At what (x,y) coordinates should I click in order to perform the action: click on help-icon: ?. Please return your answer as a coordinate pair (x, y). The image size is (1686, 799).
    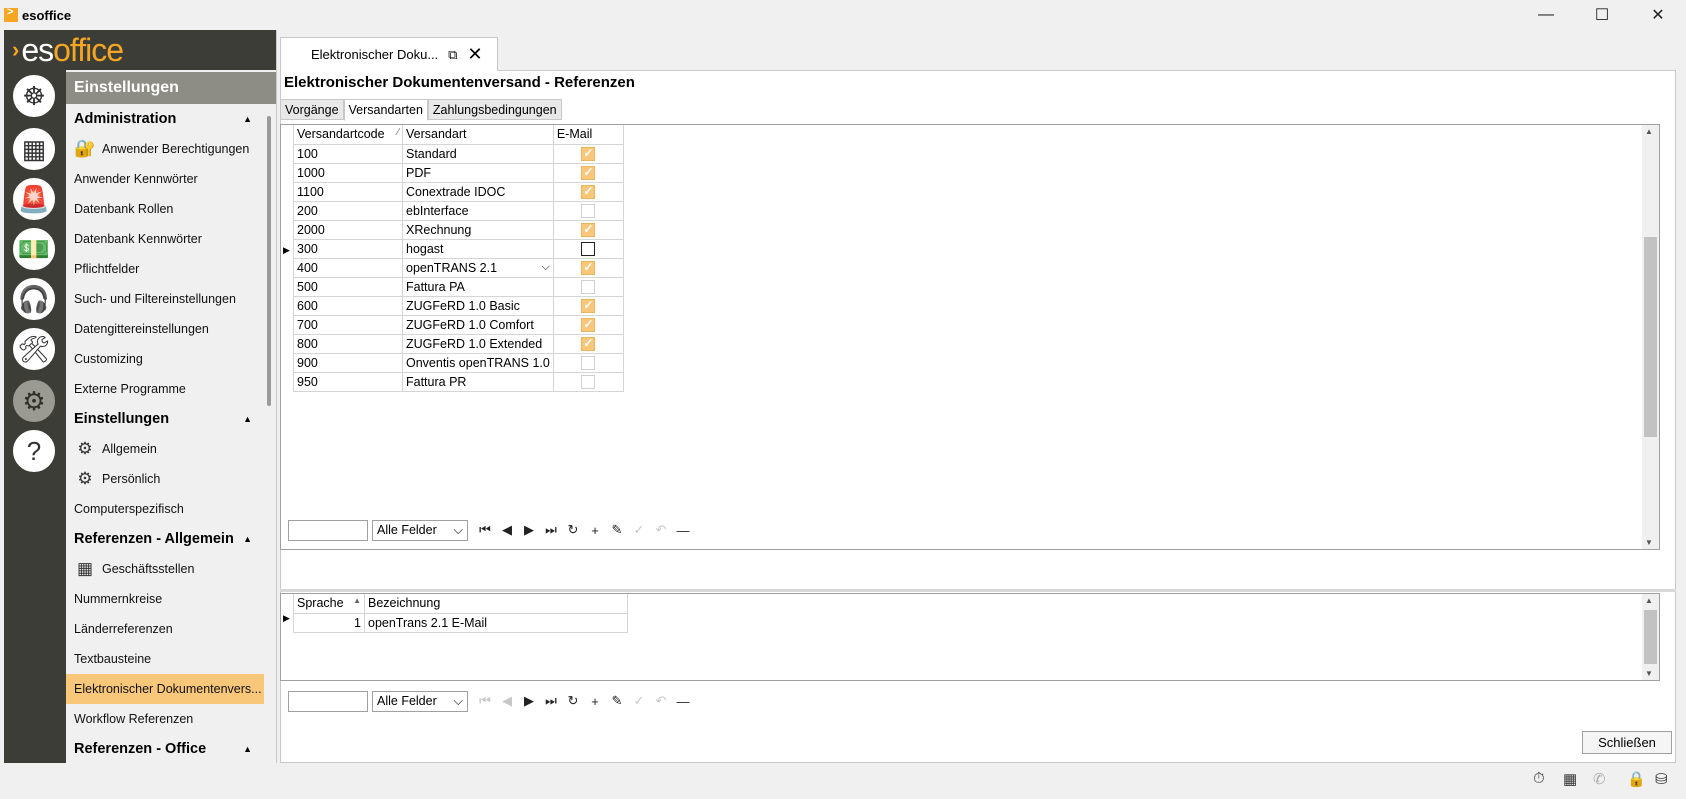
    Looking at the image, I should click on (34, 451).